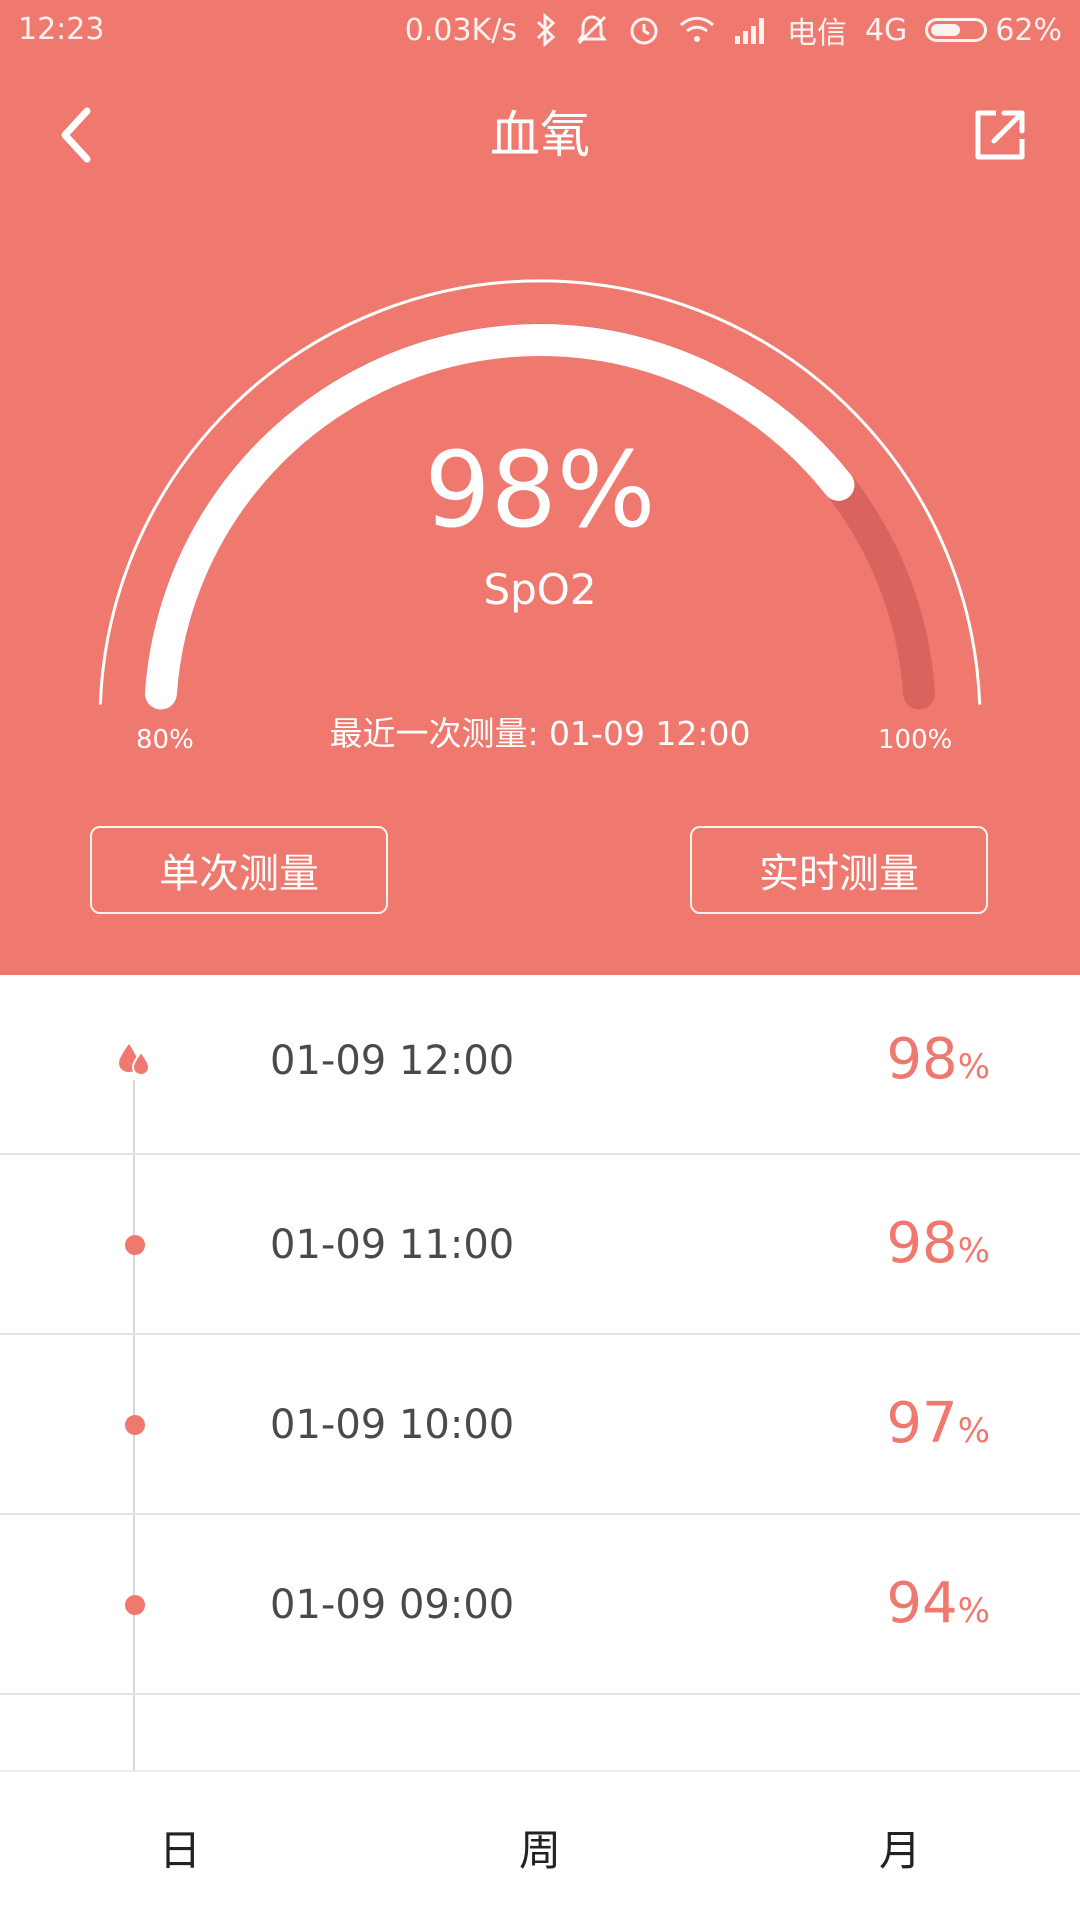 The height and width of the screenshot is (1922, 1080). I want to click on record-time: 01-09 11:00, so click(392, 1245).